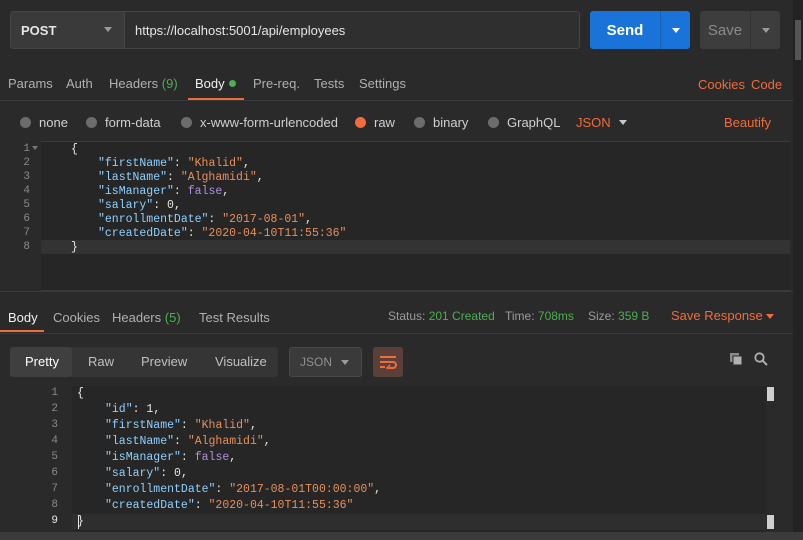  I want to click on brace: {, so click(80, 393).